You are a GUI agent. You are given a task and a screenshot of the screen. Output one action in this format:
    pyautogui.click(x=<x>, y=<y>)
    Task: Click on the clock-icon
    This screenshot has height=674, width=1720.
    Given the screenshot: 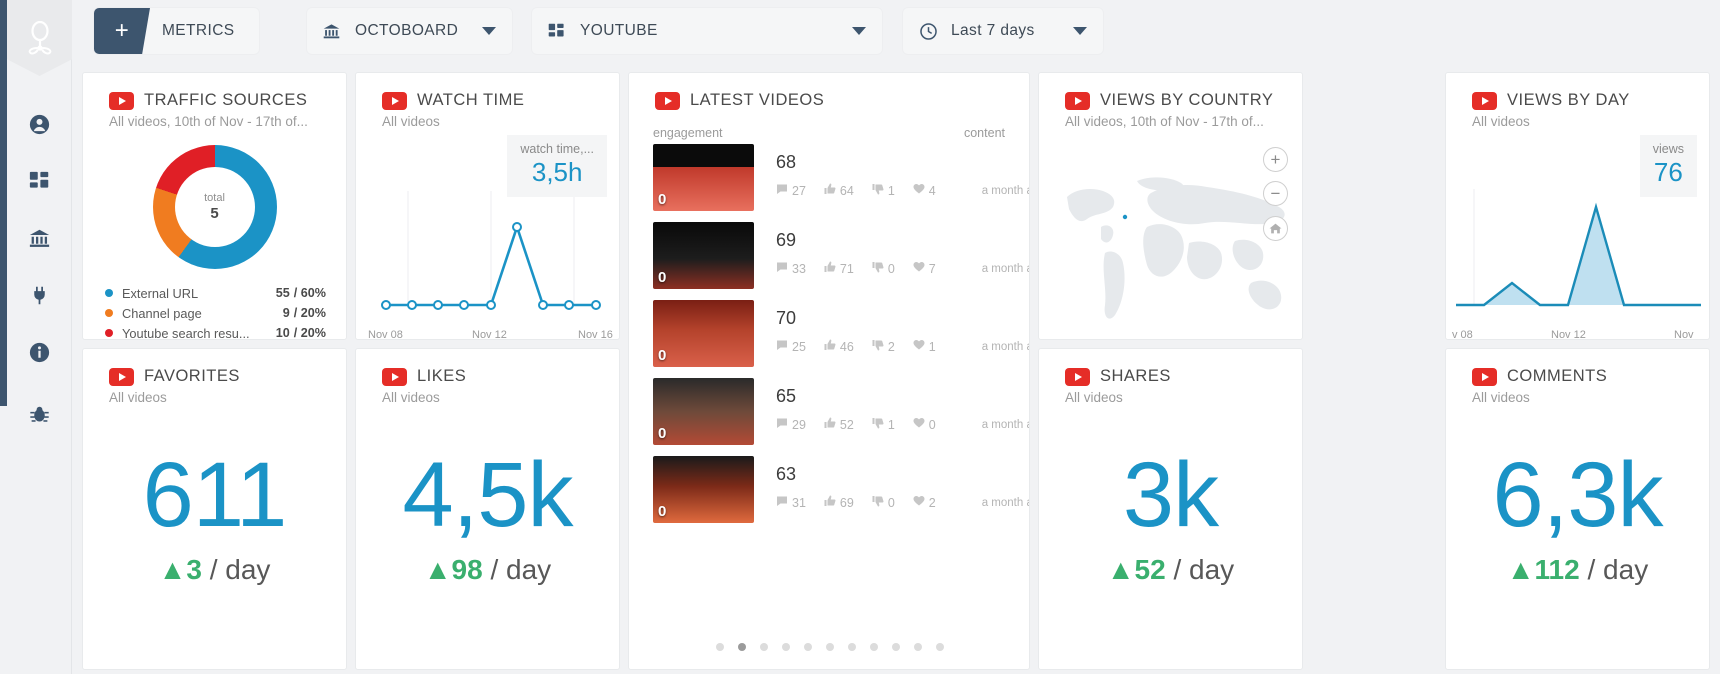 What is the action you would take?
    pyautogui.click(x=932, y=31)
    